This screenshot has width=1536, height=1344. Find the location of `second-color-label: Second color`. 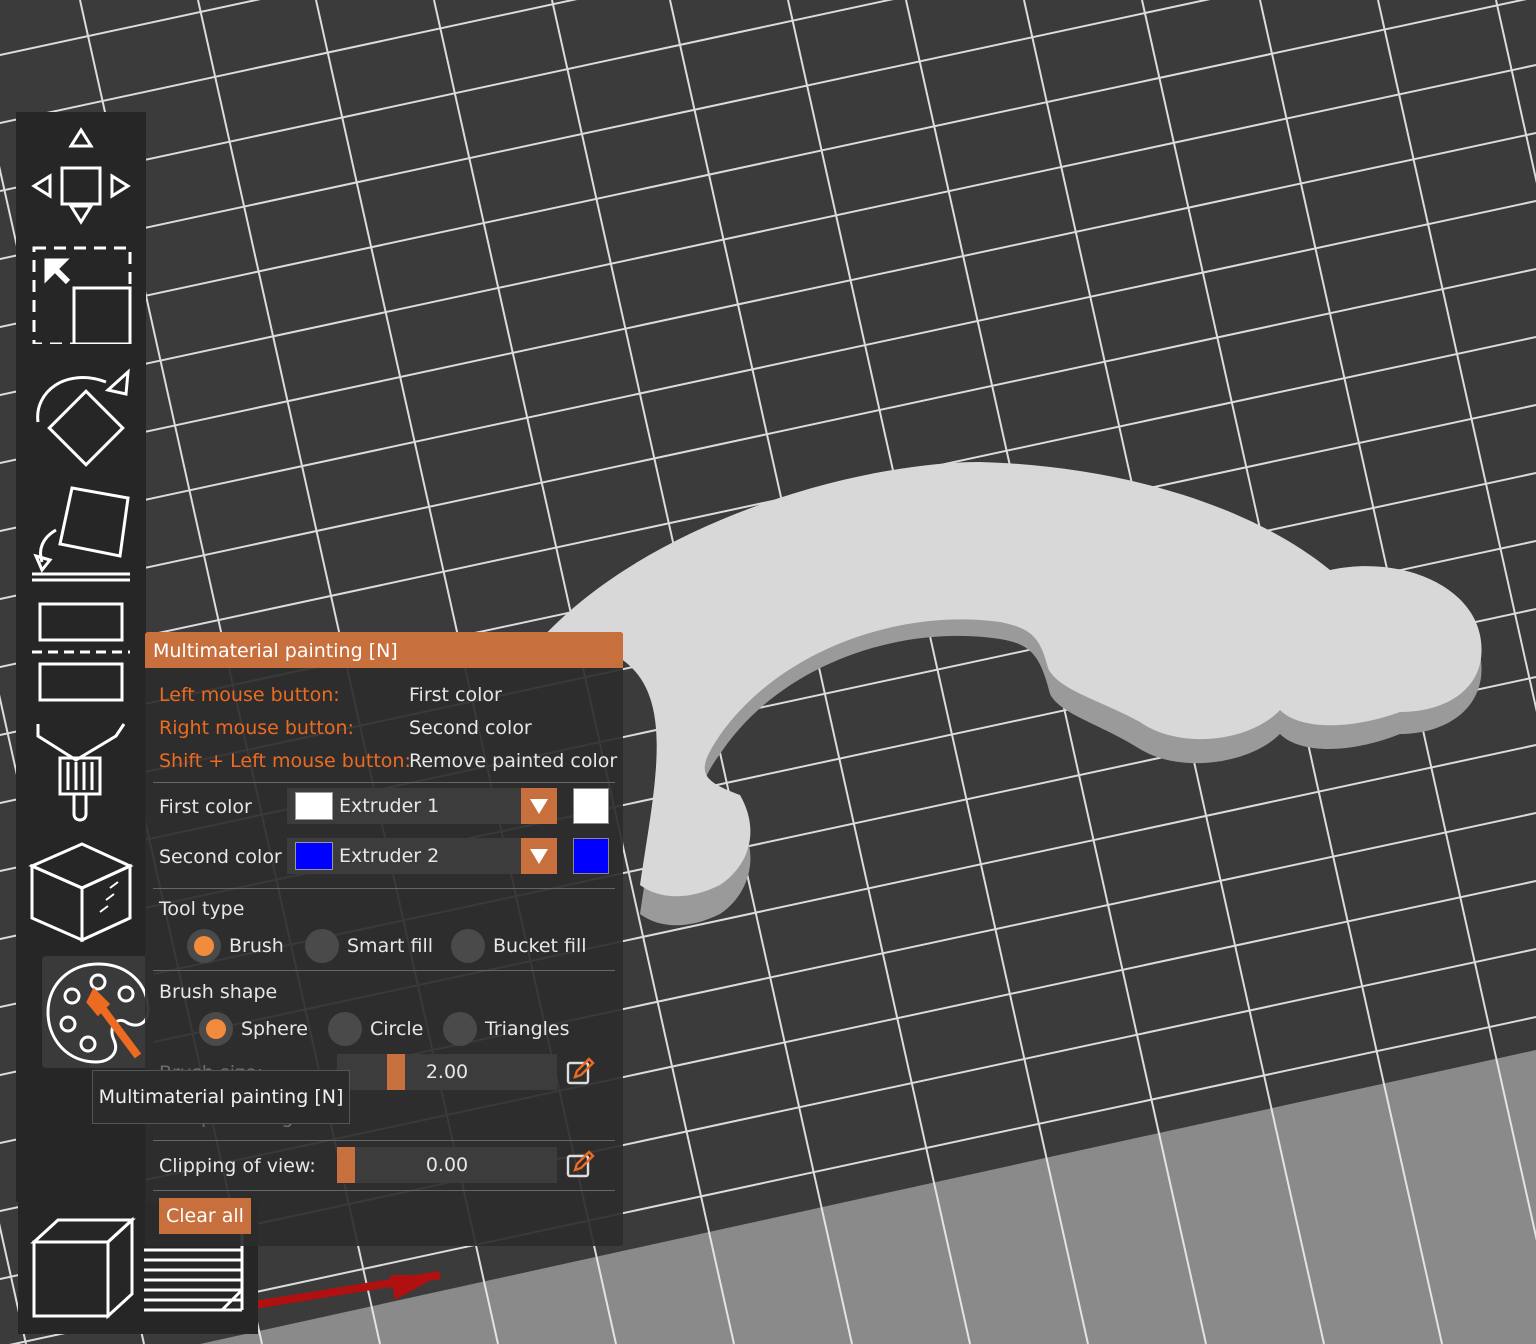

second-color-label: Second color is located at coordinates (220, 857).